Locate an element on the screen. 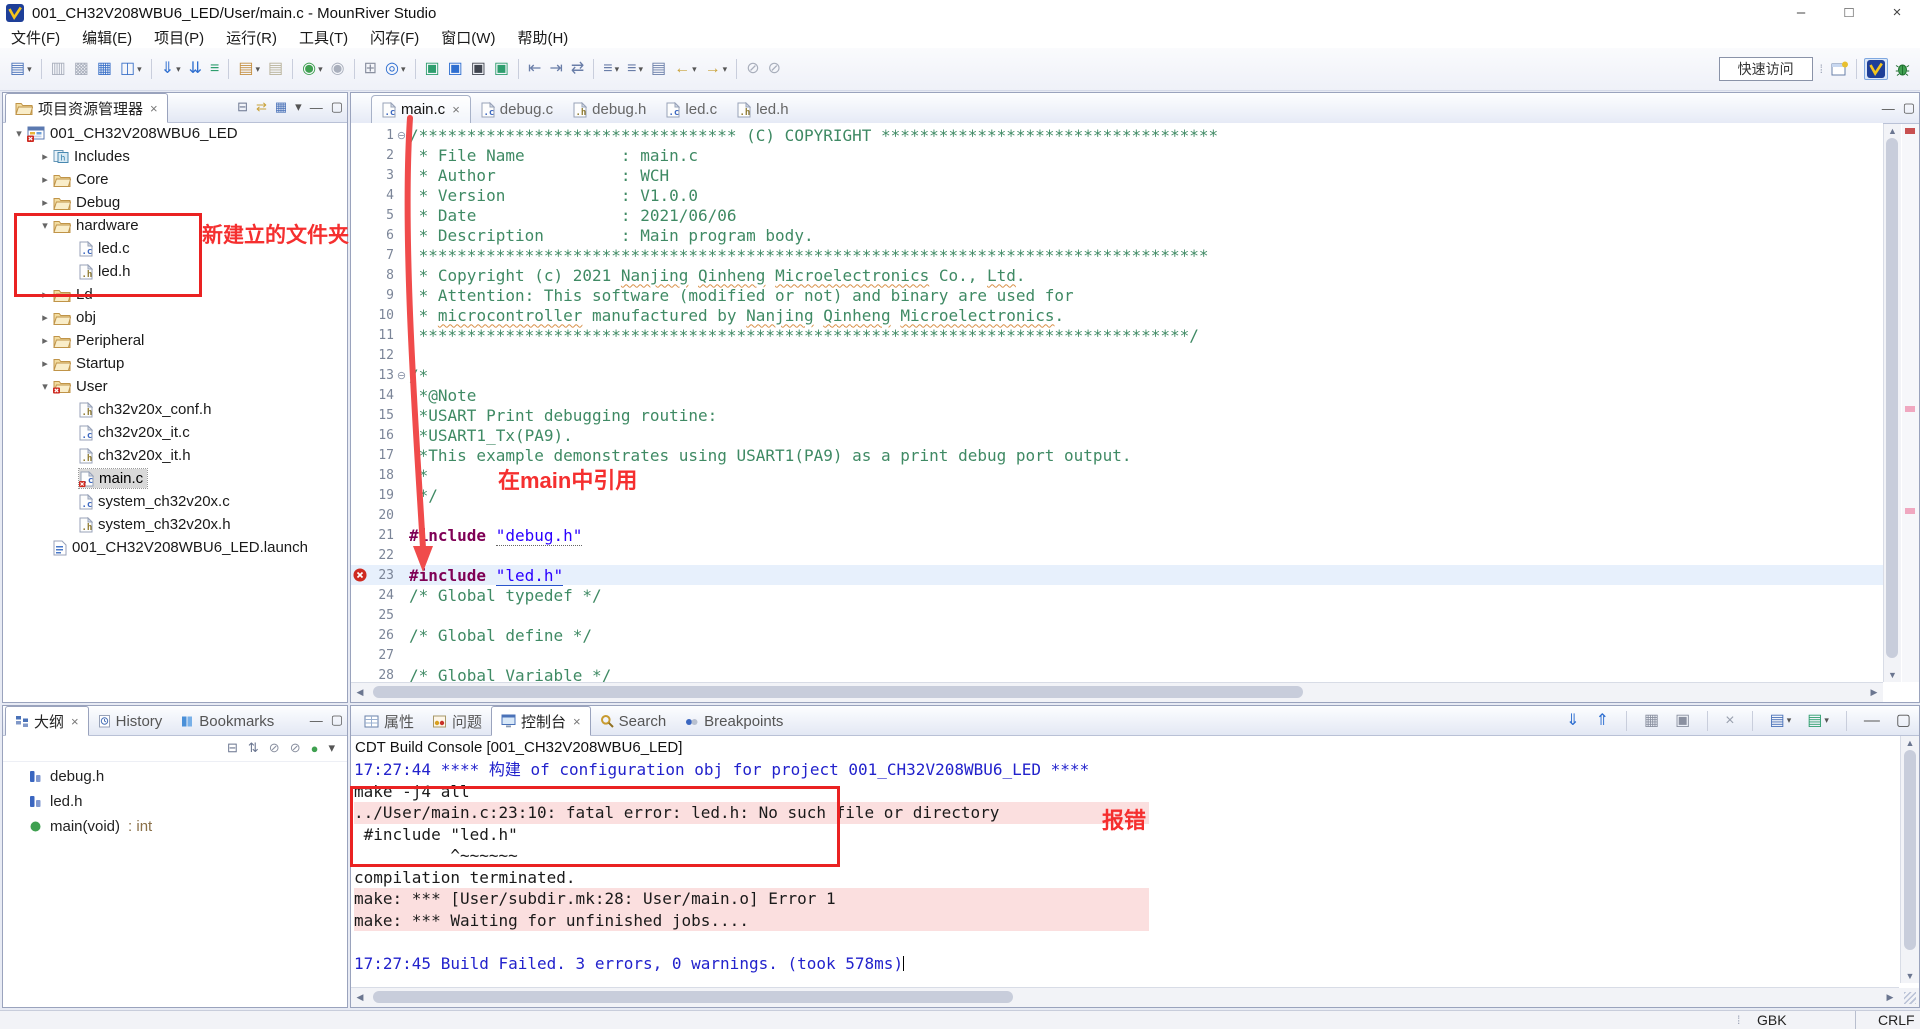 The height and width of the screenshot is (1029, 1920). tree-item-main.c: .c main.c is located at coordinates (175, 478).